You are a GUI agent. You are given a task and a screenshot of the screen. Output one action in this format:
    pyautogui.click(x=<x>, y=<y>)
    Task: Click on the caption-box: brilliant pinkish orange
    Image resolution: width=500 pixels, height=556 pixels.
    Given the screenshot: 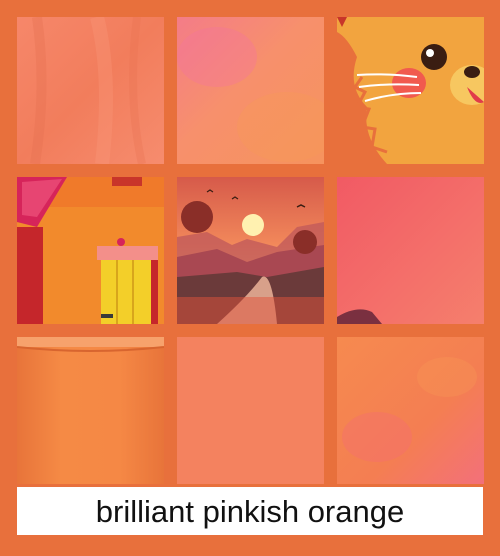 What is the action you would take?
    pyautogui.click(x=250, y=511)
    